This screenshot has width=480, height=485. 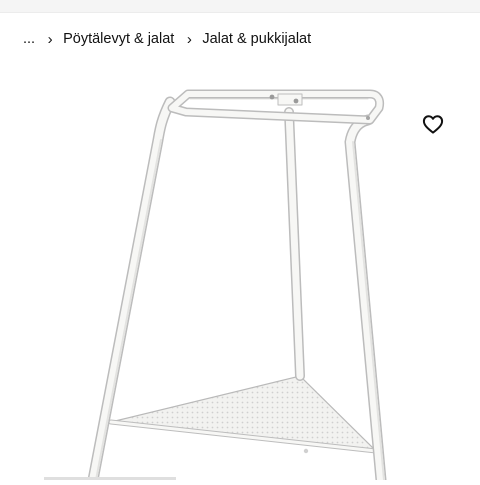 I want to click on top-bar, so click(x=240, y=6).